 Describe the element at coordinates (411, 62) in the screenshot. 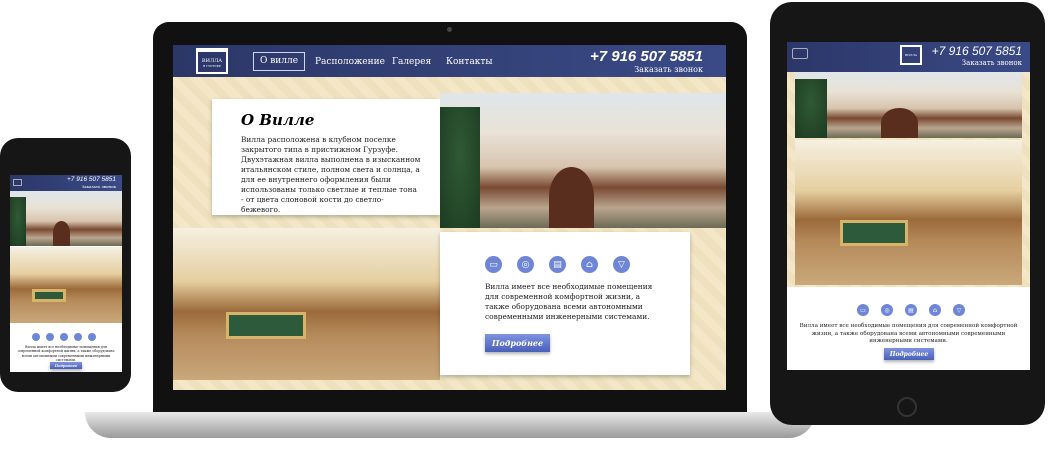

I see `nav-item-gallery: Галерея` at that location.